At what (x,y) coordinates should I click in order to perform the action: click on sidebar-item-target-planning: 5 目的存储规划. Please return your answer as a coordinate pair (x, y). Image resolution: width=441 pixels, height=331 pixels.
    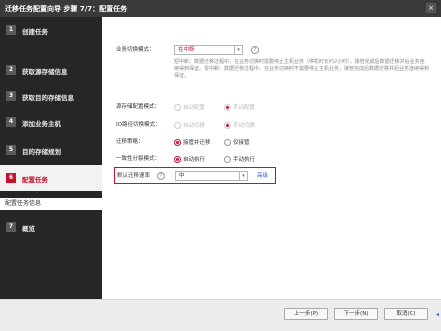
    Looking at the image, I should click on (51, 150).